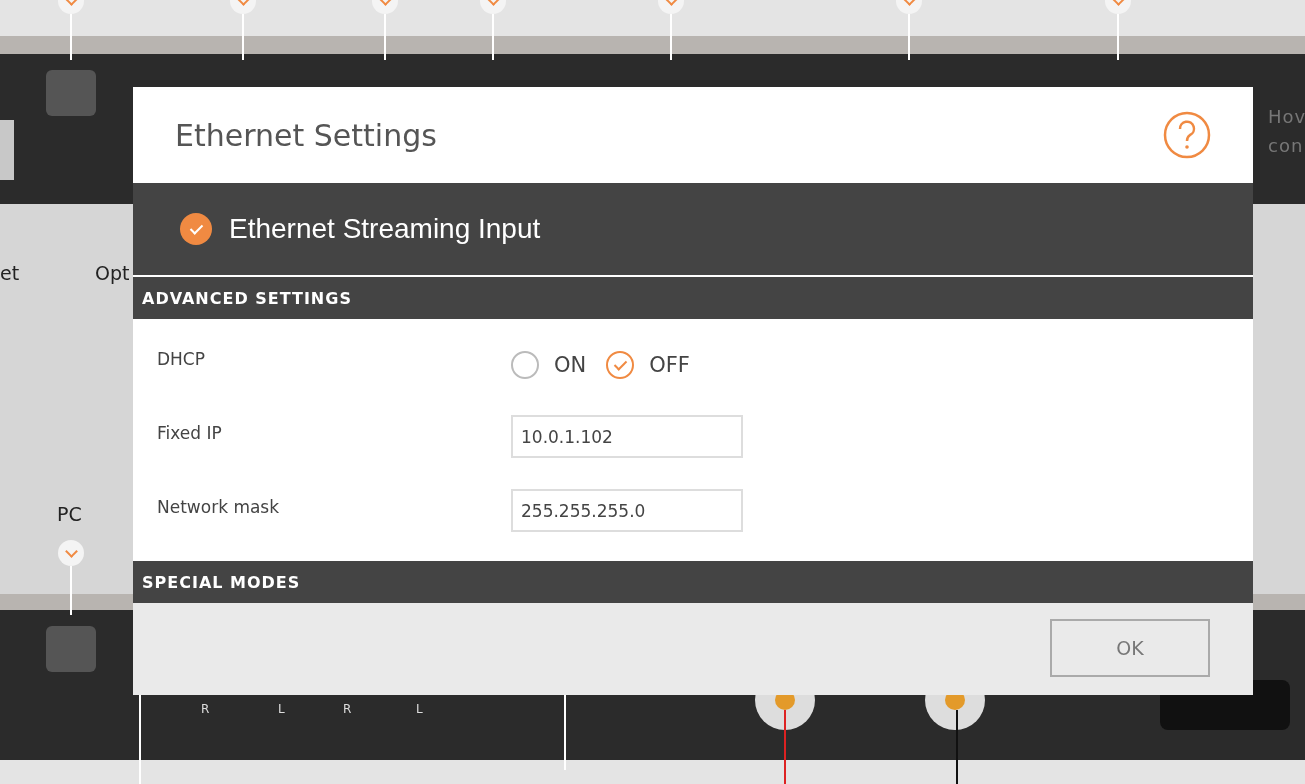 The width and height of the screenshot is (1305, 784). I want to click on radio-label: ON, so click(570, 365).